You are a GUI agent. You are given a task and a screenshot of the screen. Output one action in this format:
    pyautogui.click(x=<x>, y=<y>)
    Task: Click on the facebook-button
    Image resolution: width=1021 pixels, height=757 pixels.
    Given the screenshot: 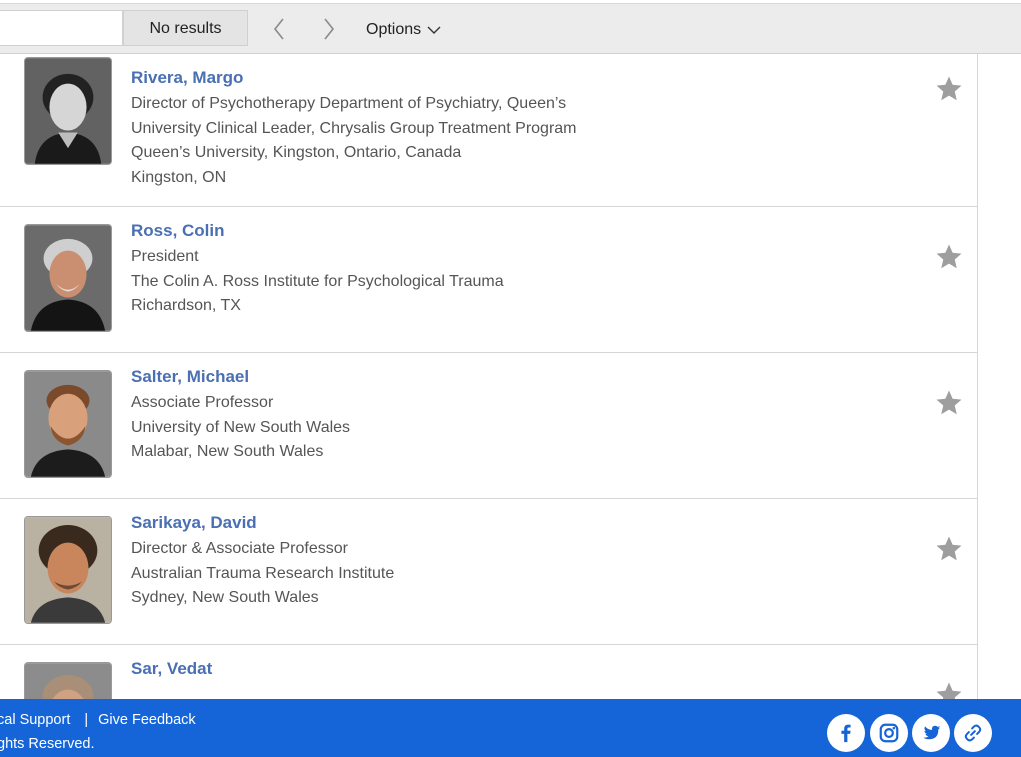 What is the action you would take?
    pyautogui.click(x=846, y=733)
    